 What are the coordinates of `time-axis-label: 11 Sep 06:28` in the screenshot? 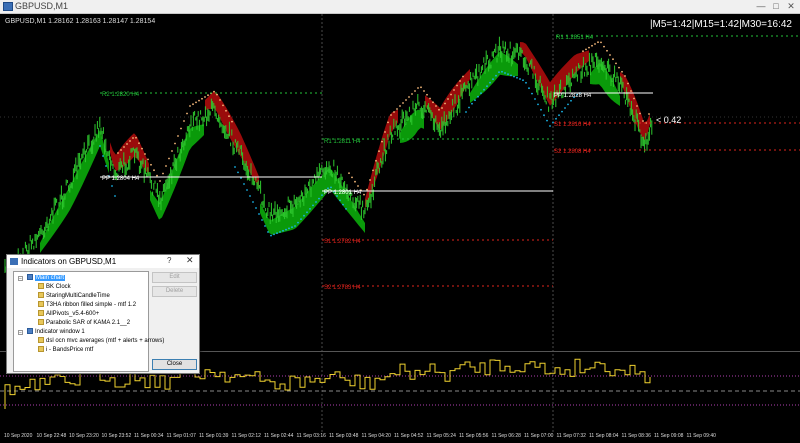 It's located at (506, 436).